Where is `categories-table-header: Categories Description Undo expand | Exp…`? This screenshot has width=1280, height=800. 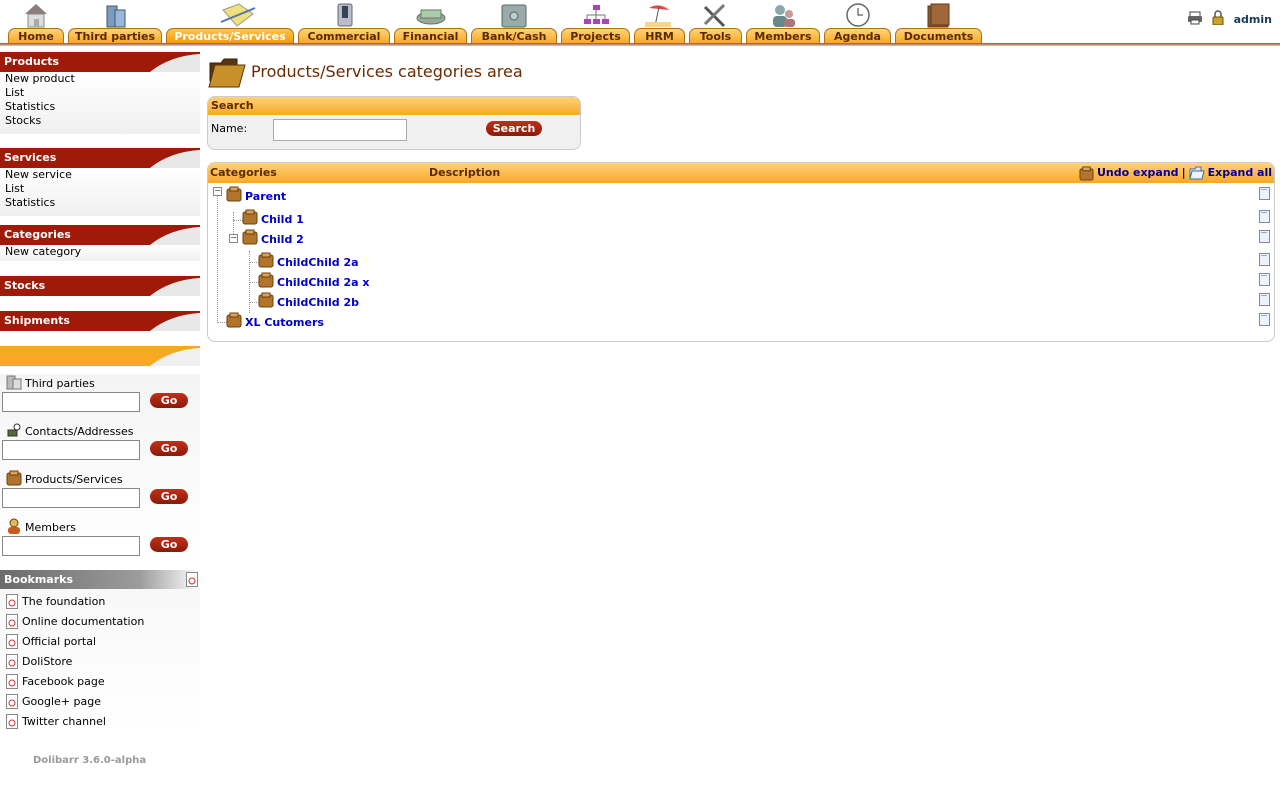
categories-table-header: Categories Description Undo expand | Exp… is located at coordinates (741, 173).